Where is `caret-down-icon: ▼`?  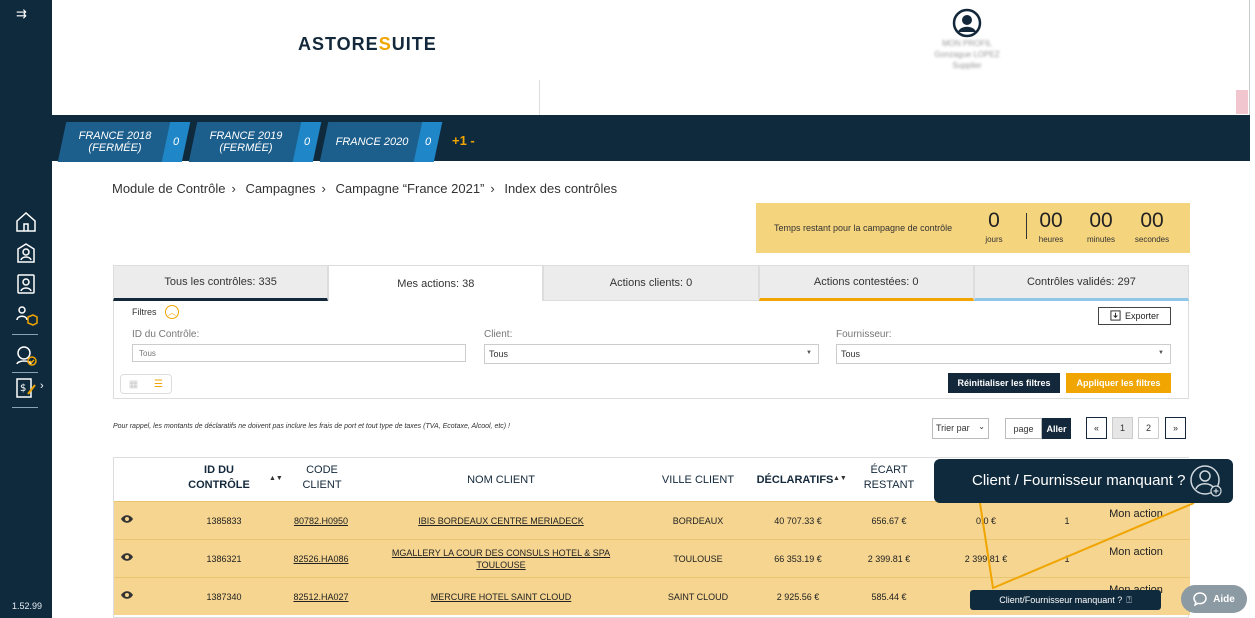 caret-down-icon: ▼ is located at coordinates (809, 353).